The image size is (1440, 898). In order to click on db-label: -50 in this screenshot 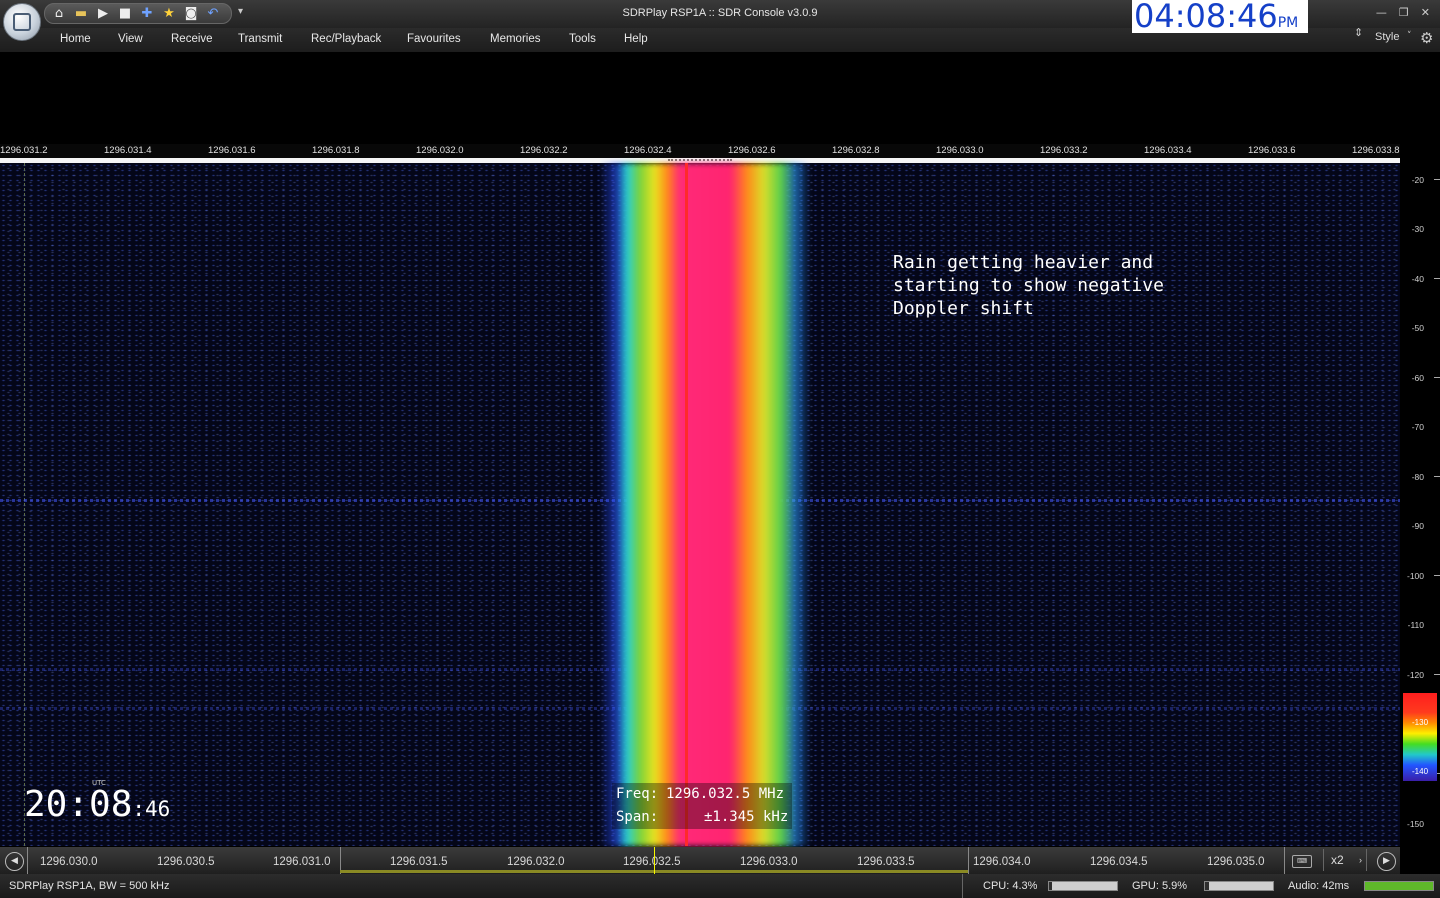, I will do `click(1417, 328)`.